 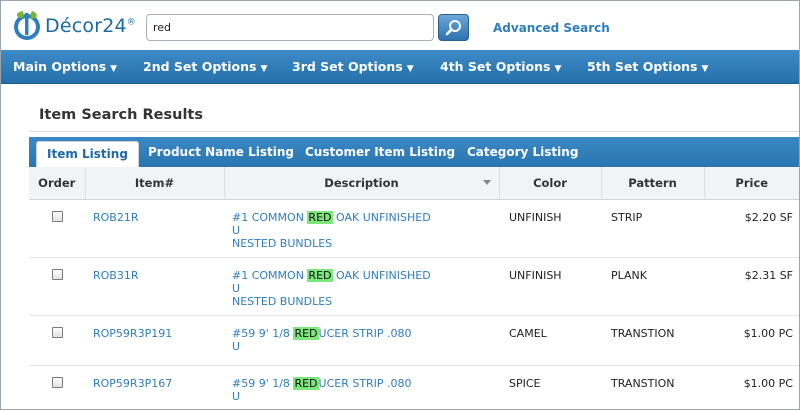 What do you see at coordinates (87, 154) in the screenshot?
I see `tab-item-listing: Item Listing` at bounding box center [87, 154].